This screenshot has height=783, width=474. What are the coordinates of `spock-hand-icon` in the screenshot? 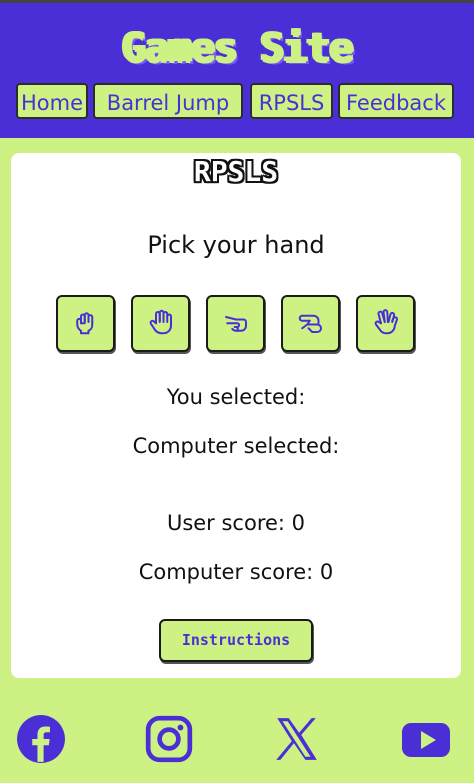 It's located at (386, 324).